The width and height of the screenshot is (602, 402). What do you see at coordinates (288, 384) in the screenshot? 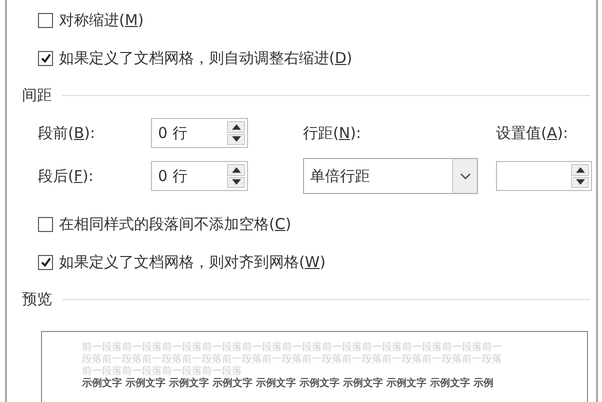
I see `sample-text: 示例文字 示例文字 示例文字 示例文字 示例文字 示例文字 示例文字 示例文字 示例文字 示例` at bounding box center [288, 384].